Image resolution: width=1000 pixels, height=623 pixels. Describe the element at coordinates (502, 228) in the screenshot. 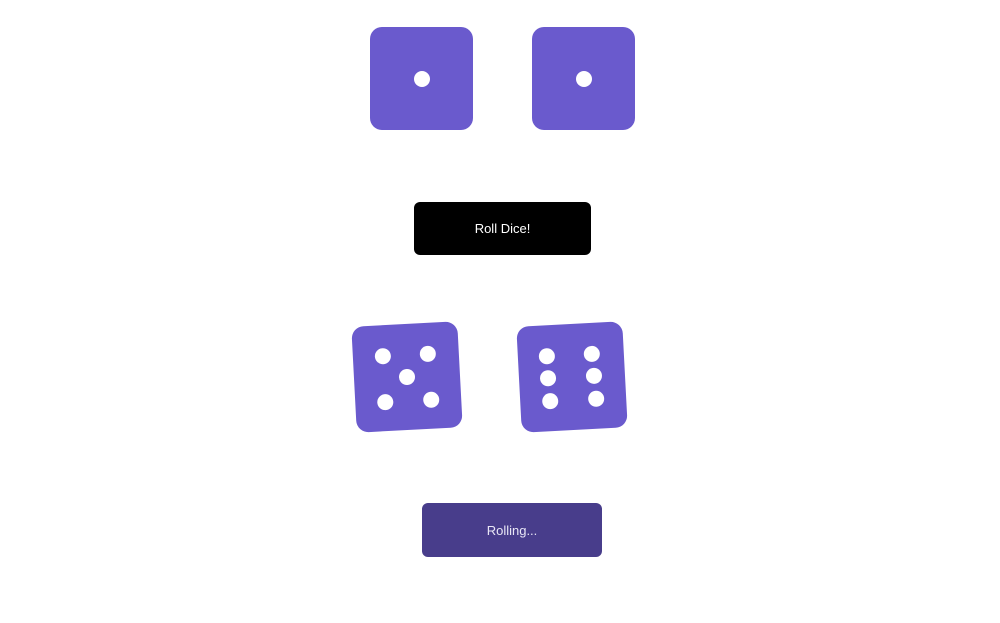

I see `roll-dice-button: Roll Dice!` at that location.